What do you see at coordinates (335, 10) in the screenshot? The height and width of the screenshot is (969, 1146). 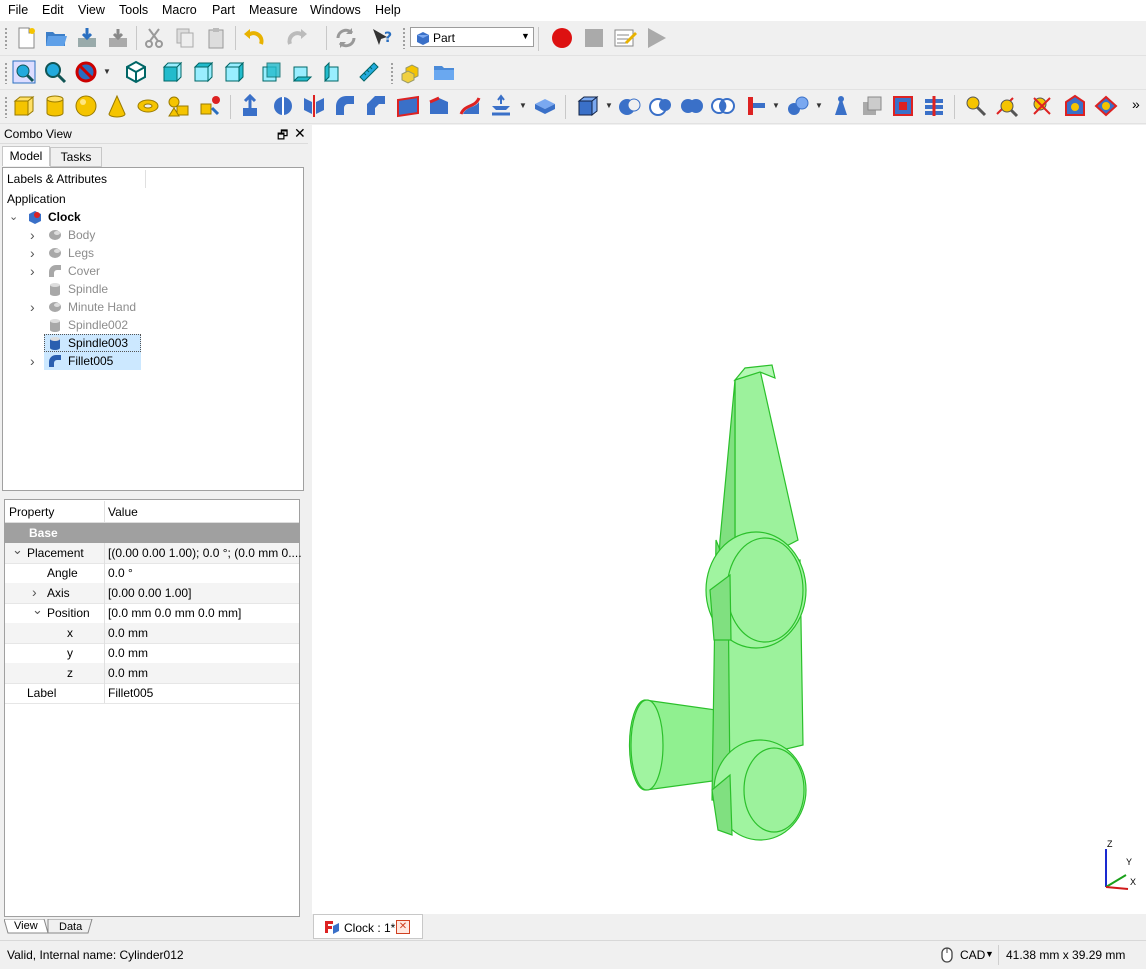 I see `menu-windows: Windows` at bounding box center [335, 10].